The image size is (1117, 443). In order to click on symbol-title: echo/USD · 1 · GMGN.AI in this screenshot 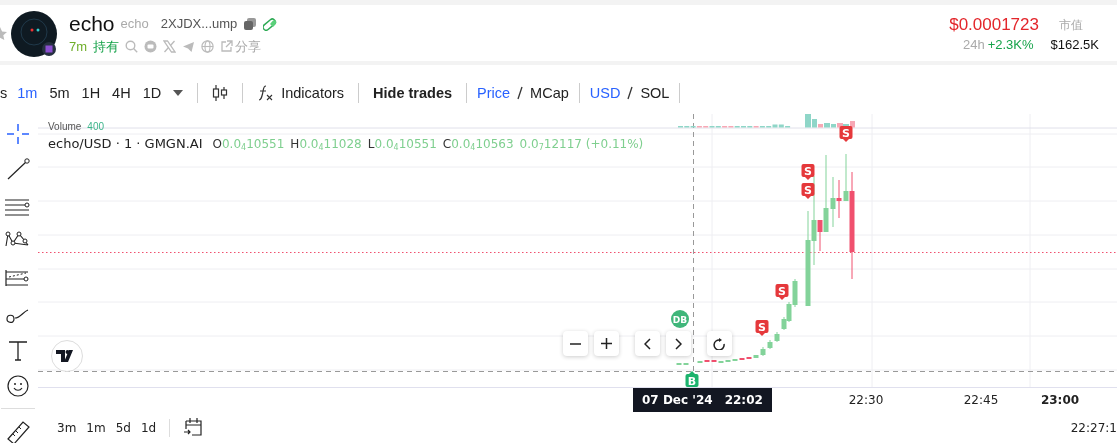, I will do `click(125, 143)`.